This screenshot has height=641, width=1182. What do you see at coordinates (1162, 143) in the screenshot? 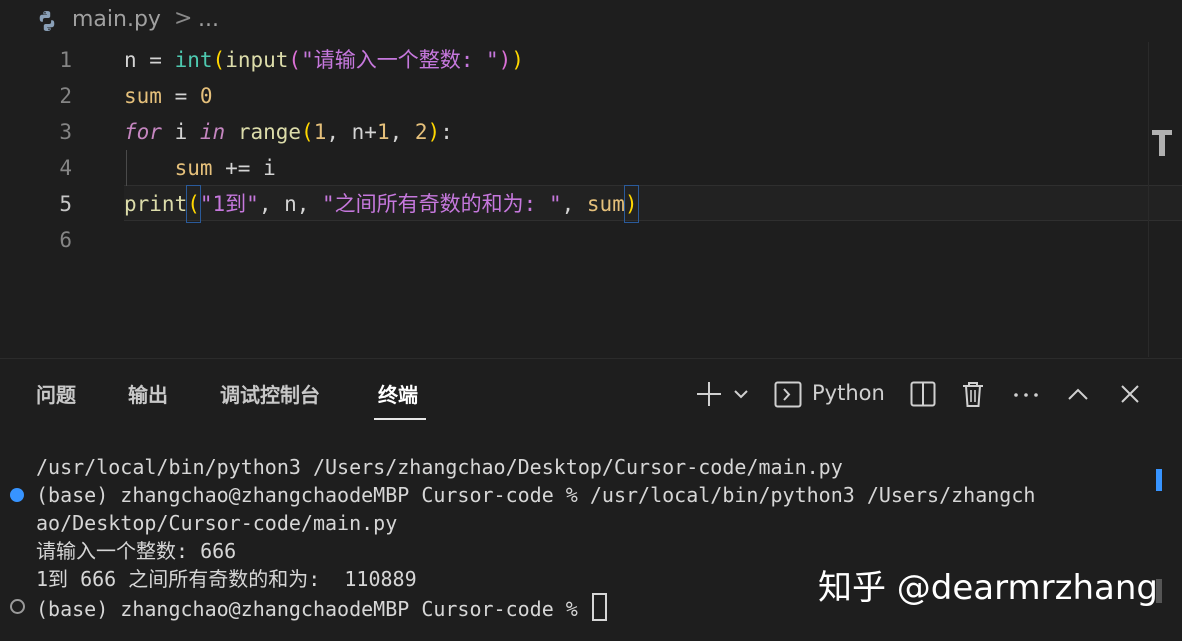
I see `scrollbar-thumb-icon` at bounding box center [1162, 143].